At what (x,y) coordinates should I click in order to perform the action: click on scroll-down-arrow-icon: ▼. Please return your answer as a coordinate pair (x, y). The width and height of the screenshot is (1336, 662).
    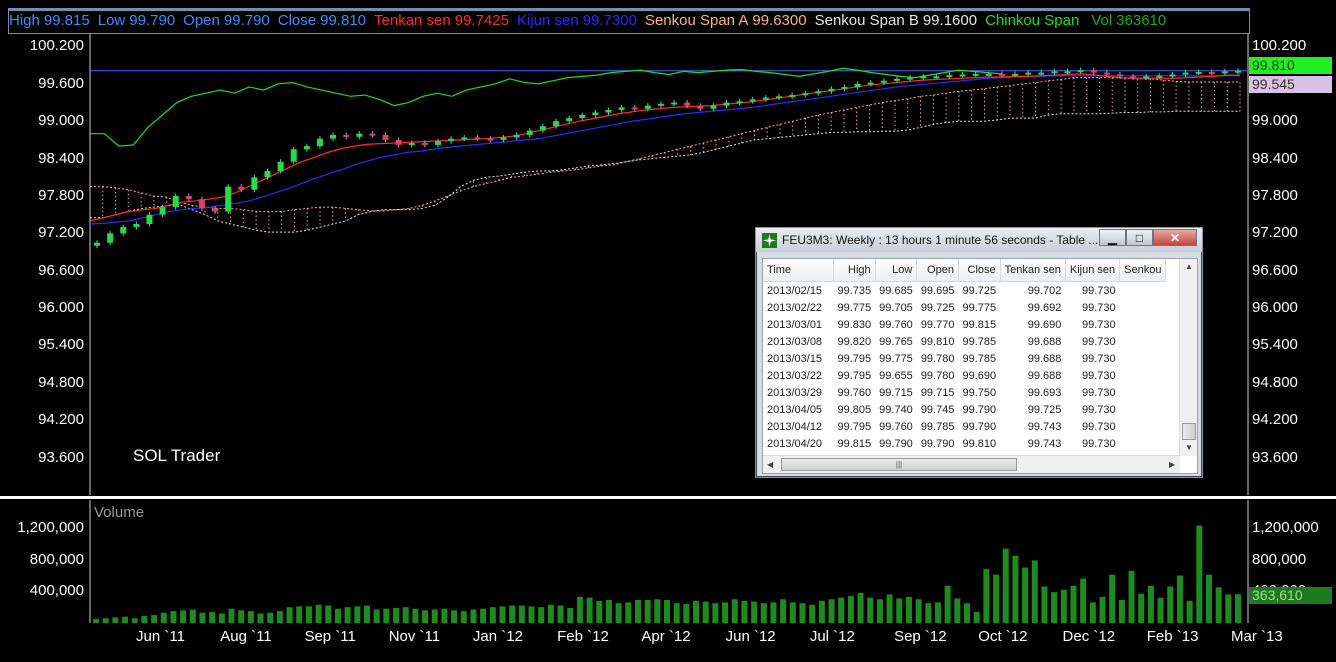
    Looking at the image, I should click on (1189, 447).